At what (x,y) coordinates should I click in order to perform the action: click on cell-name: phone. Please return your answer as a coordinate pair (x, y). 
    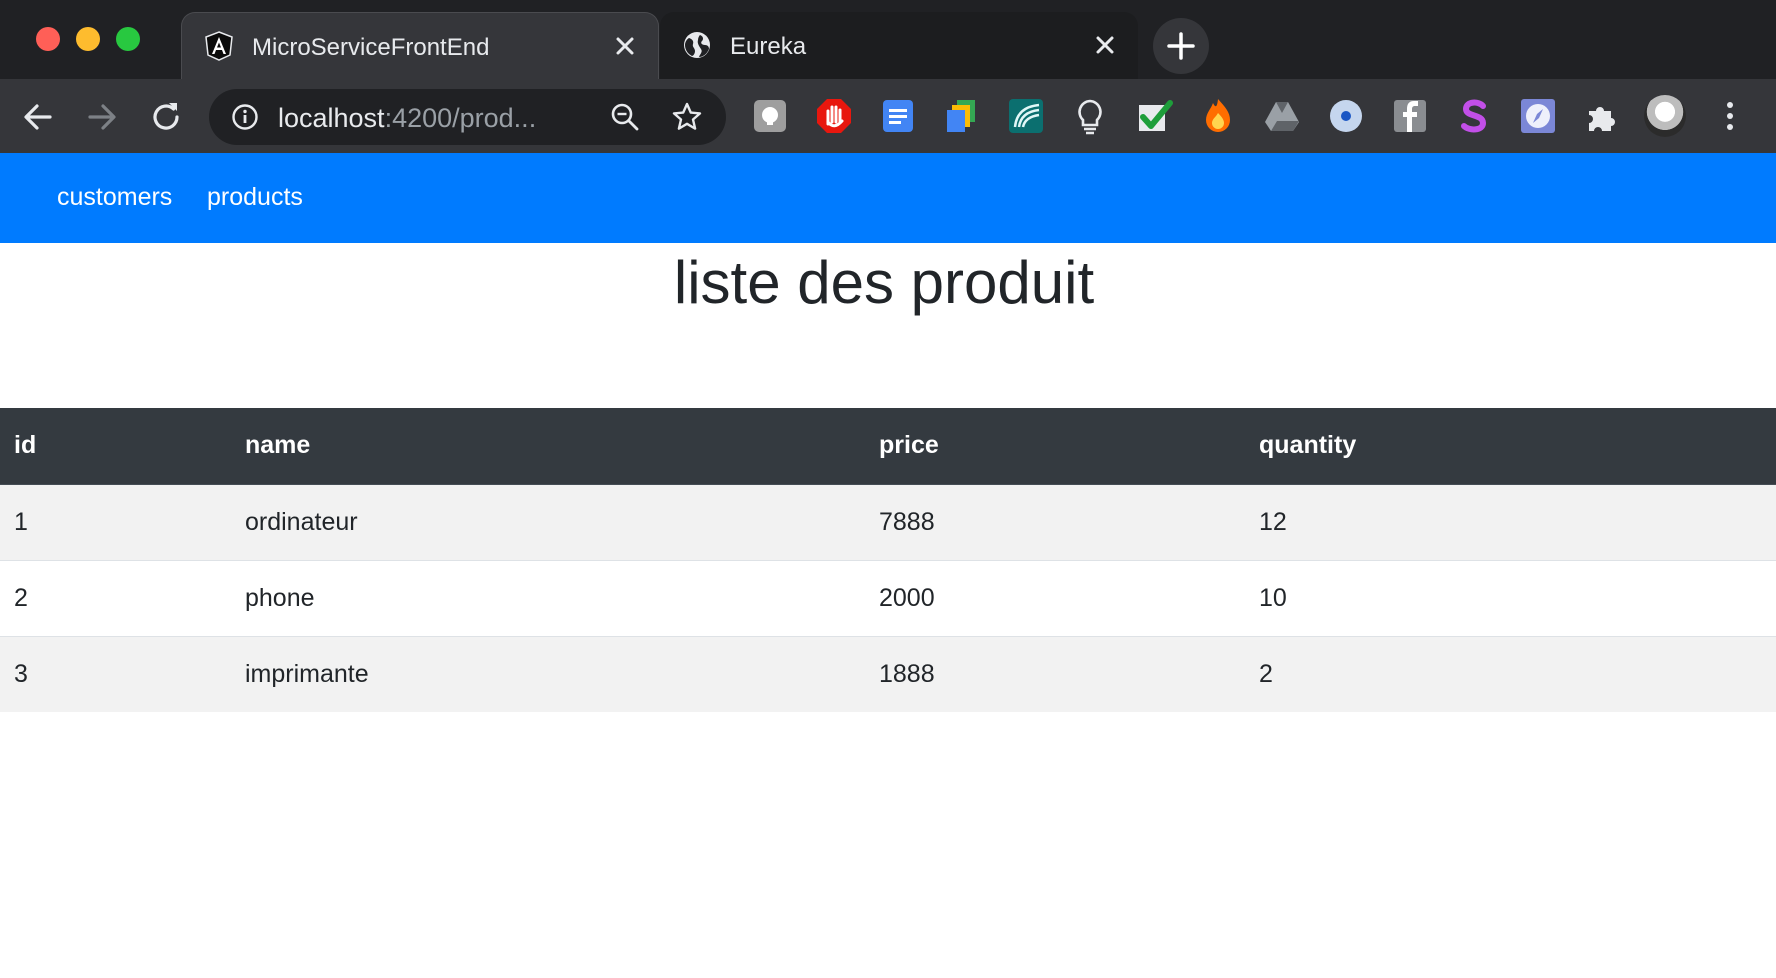
    Looking at the image, I should click on (548, 597).